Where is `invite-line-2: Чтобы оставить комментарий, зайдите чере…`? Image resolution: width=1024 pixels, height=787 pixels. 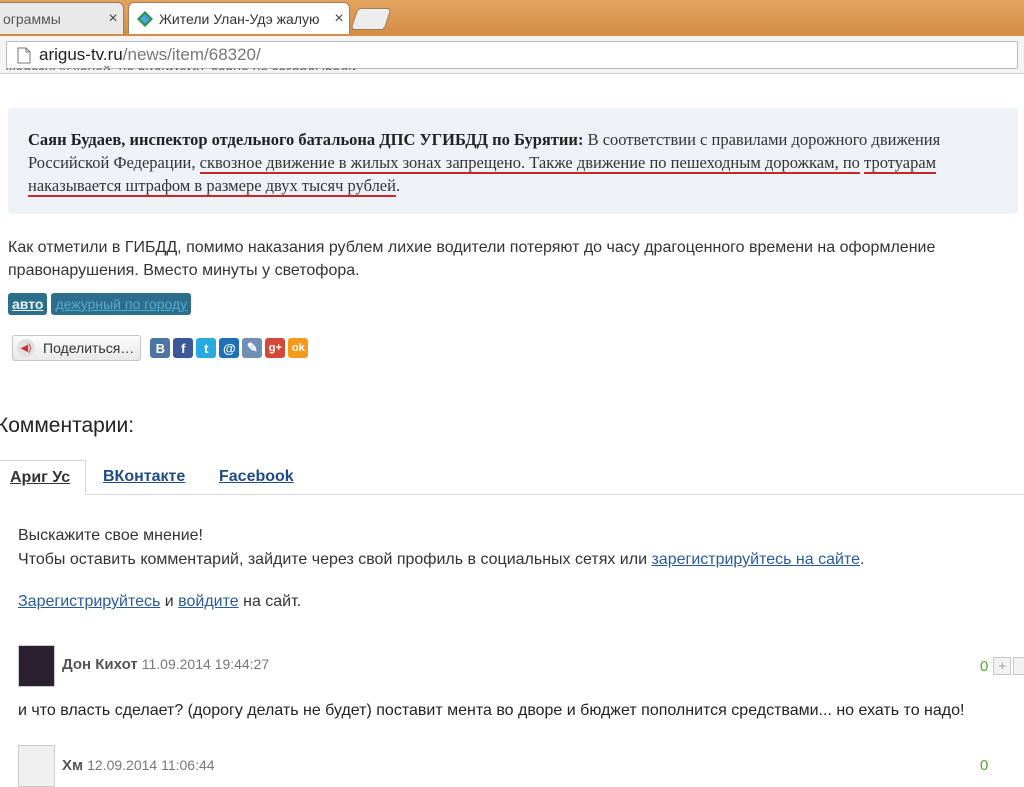 invite-line-2: Чтобы оставить комментарий, зайдите чере… is located at coordinates (441, 560).